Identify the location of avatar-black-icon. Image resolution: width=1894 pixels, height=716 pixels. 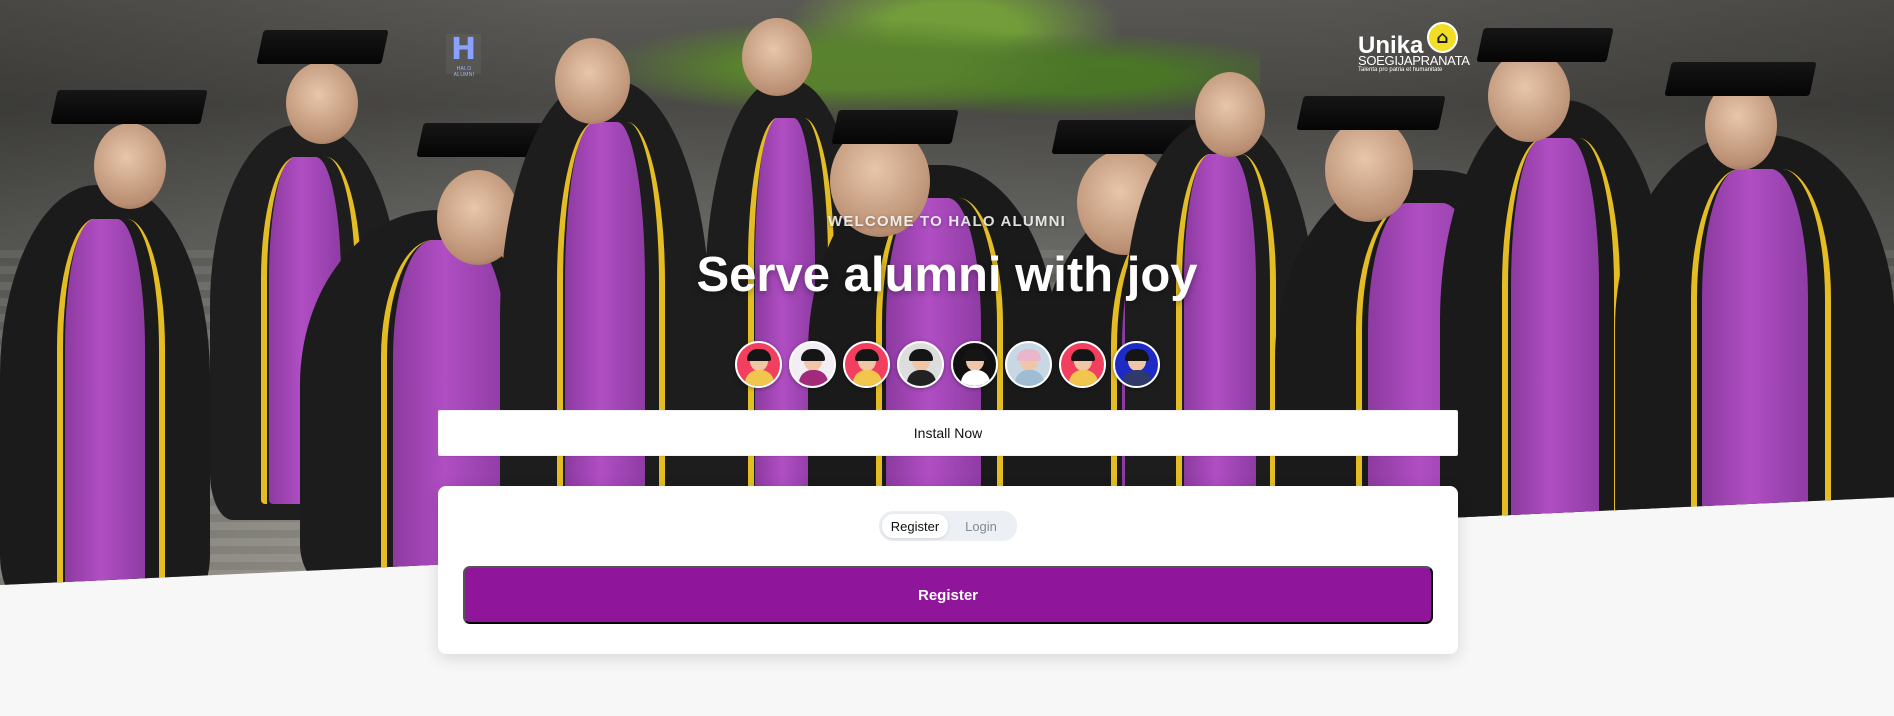
(974, 364).